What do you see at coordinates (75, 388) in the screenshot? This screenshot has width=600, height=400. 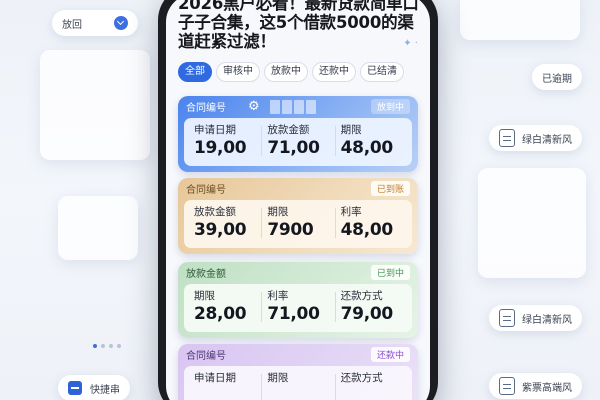 I see `calendar-icon` at bounding box center [75, 388].